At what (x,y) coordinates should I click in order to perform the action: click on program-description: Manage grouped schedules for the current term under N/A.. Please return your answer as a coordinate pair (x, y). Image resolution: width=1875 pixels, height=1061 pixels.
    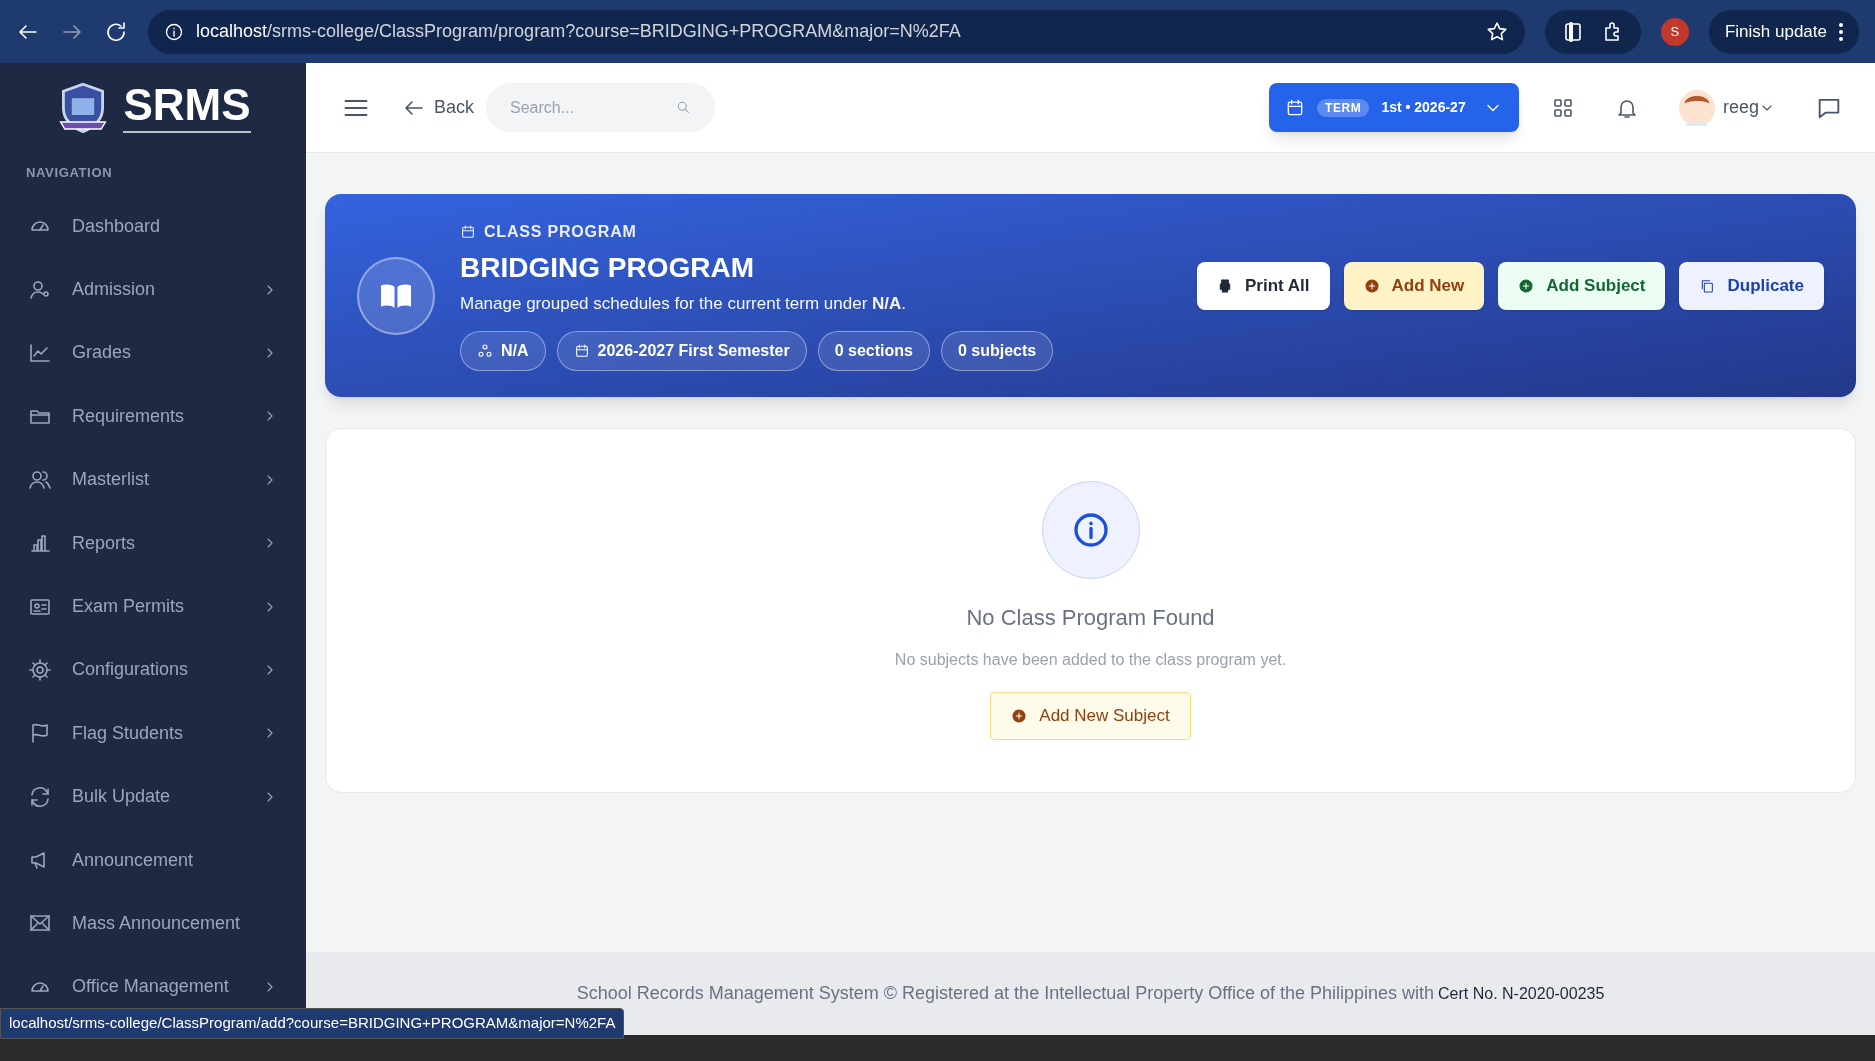
    Looking at the image, I should click on (684, 304).